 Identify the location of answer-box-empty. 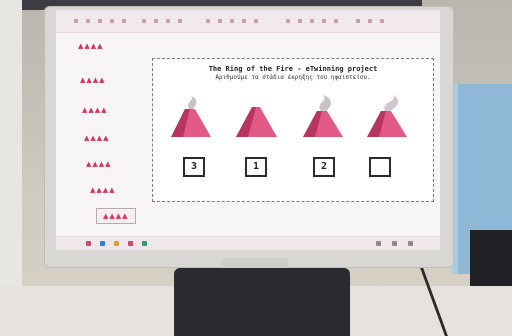
(380, 167).